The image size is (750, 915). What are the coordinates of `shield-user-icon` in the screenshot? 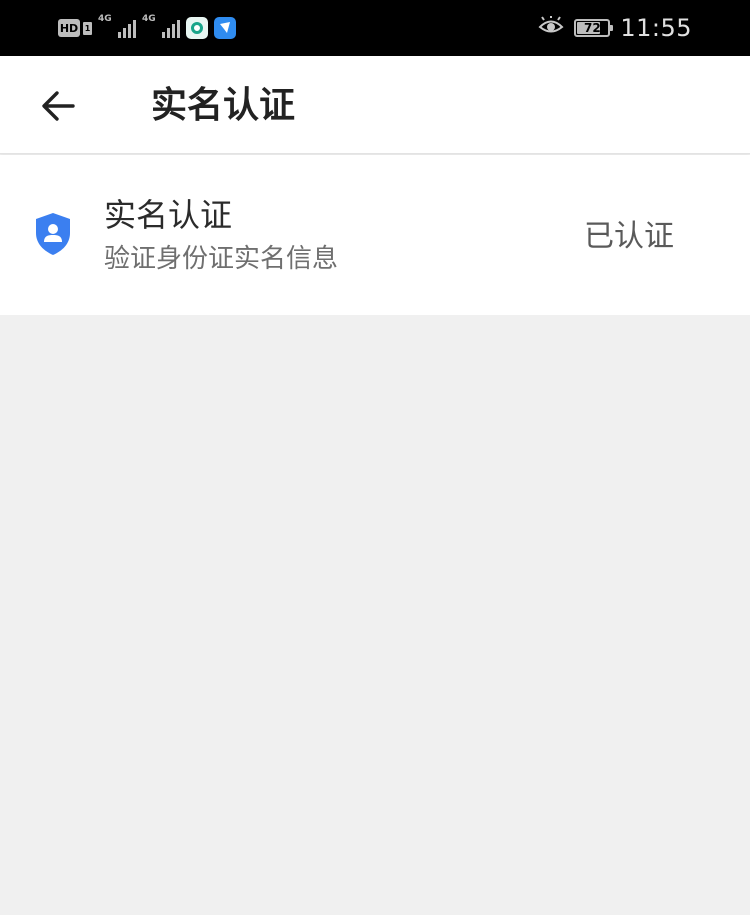 It's located at (53, 234).